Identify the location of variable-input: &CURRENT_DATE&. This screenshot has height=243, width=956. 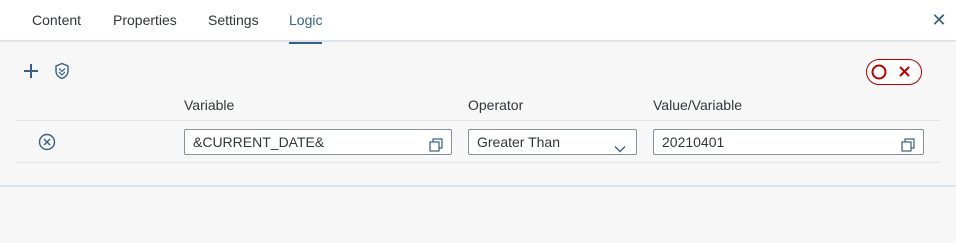
(318, 142).